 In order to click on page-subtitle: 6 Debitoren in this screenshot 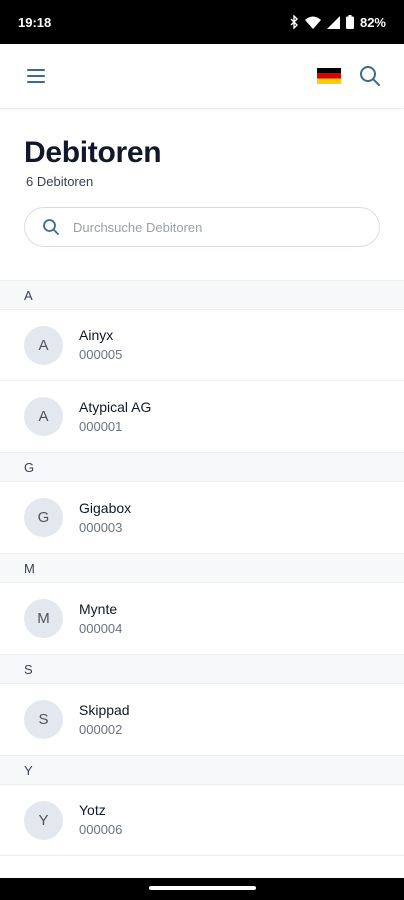, I will do `click(60, 181)`.